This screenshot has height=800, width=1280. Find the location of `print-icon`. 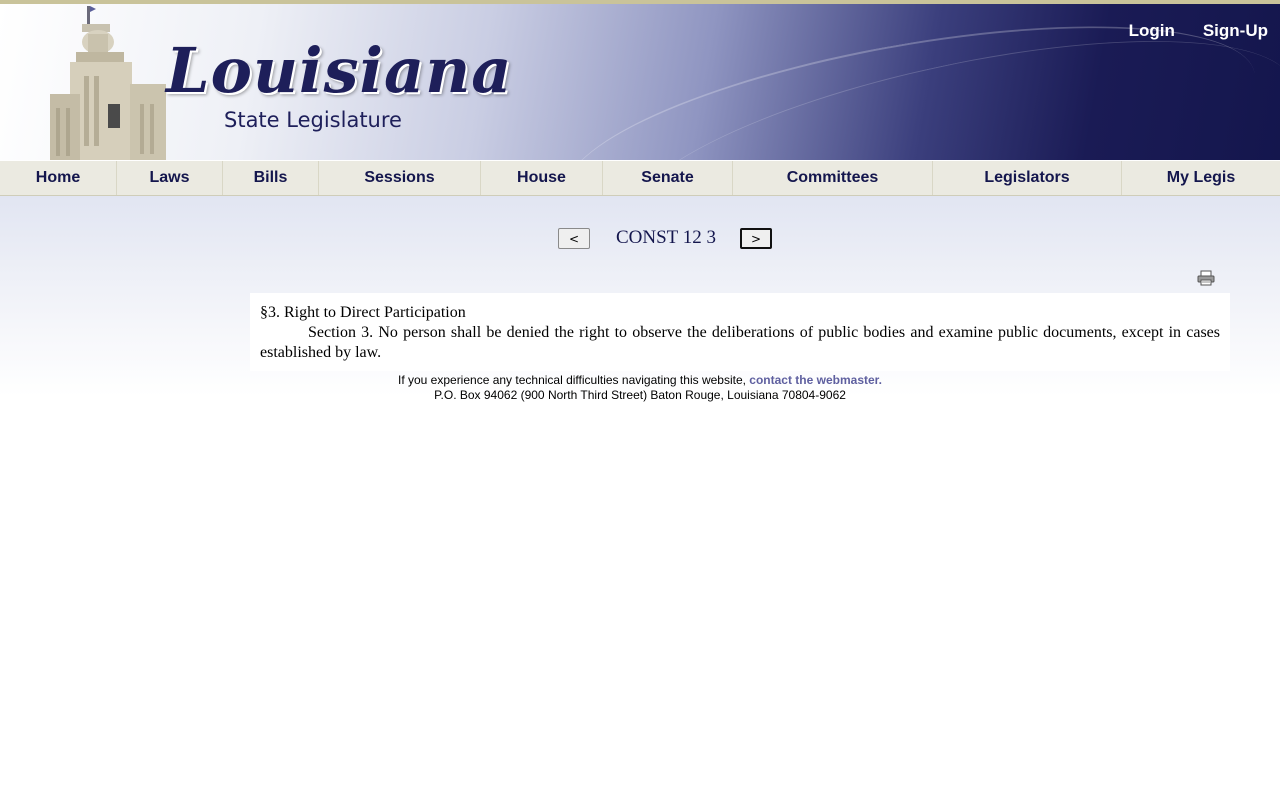

print-icon is located at coordinates (1206, 278).